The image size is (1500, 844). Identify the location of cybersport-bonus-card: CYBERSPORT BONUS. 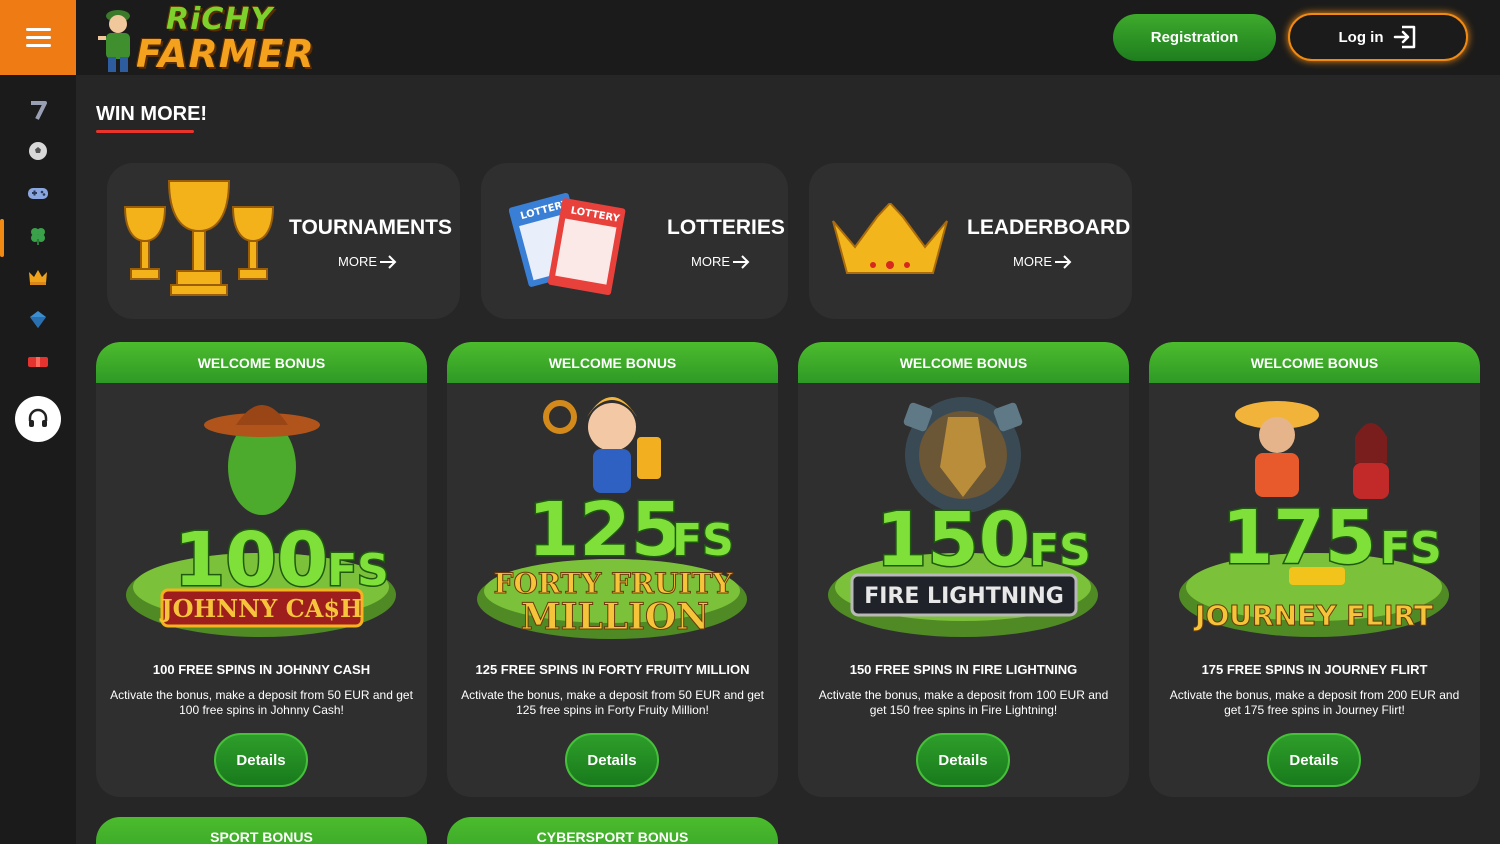
(612, 830).